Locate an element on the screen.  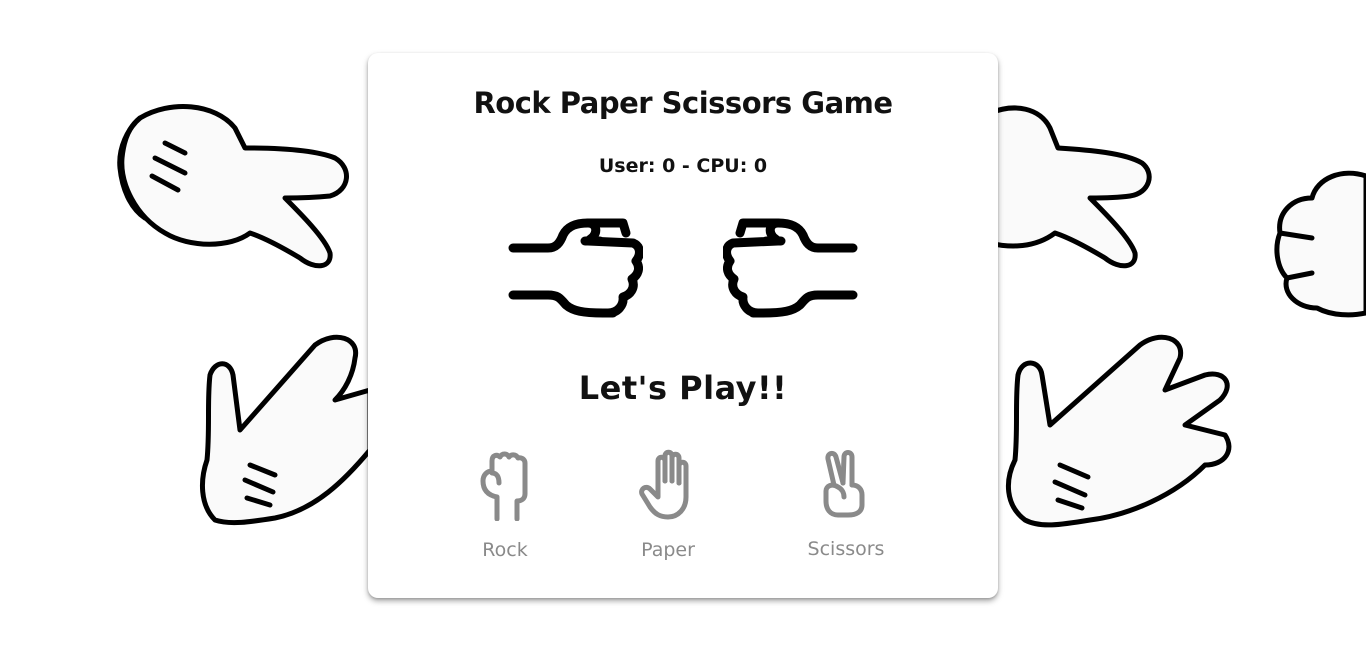
scissors-icon is located at coordinates (846, 485).